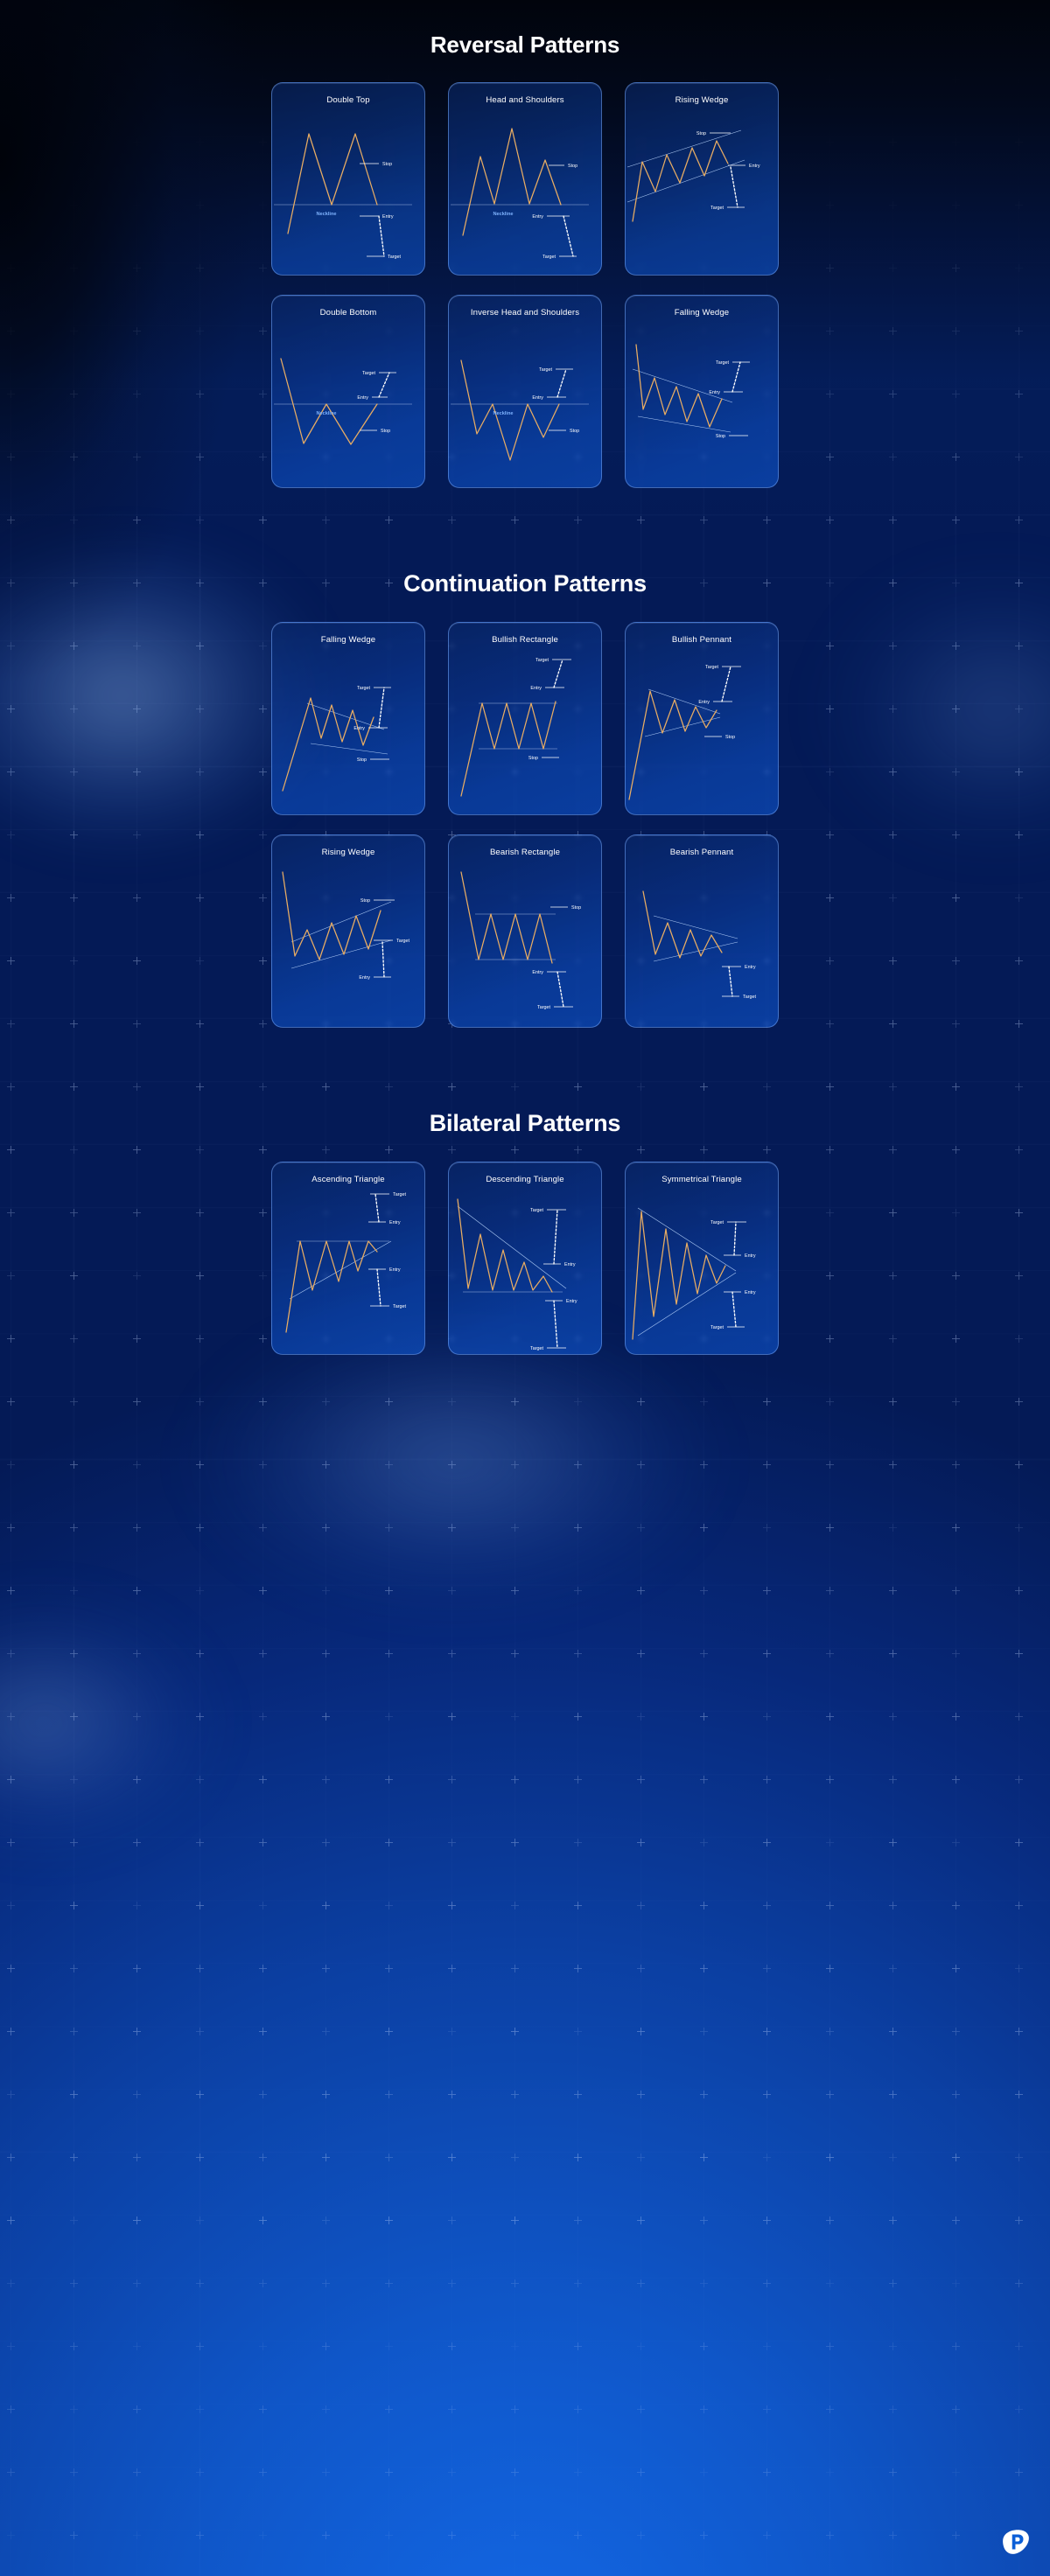  Describe the element at coordinates (525, 100) in the screenshot. I see `pattern-card-title: Head and Shoulders` at that location.